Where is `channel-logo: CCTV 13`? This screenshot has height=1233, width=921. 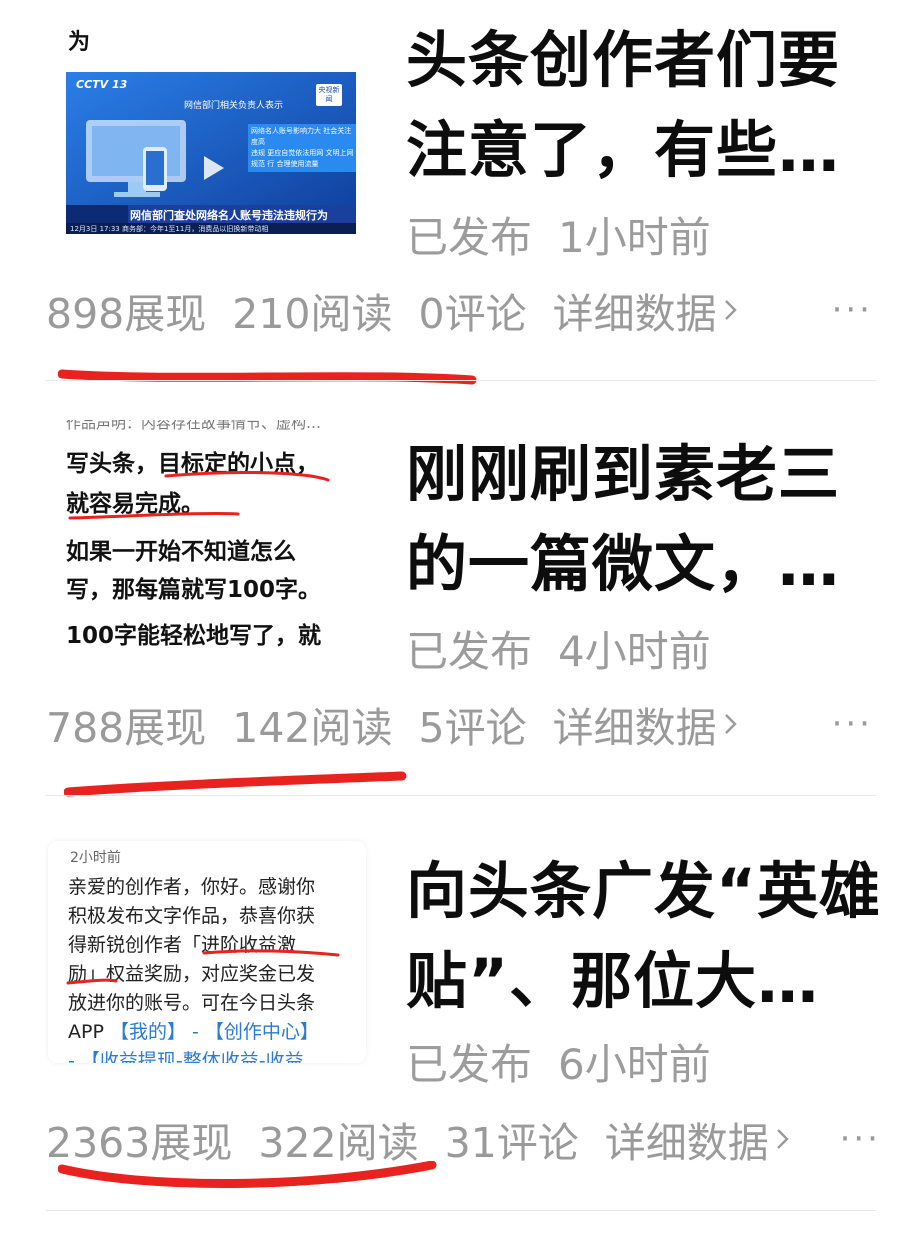
channel-logo: CCTV 13 is located at coordinates (102, 84).